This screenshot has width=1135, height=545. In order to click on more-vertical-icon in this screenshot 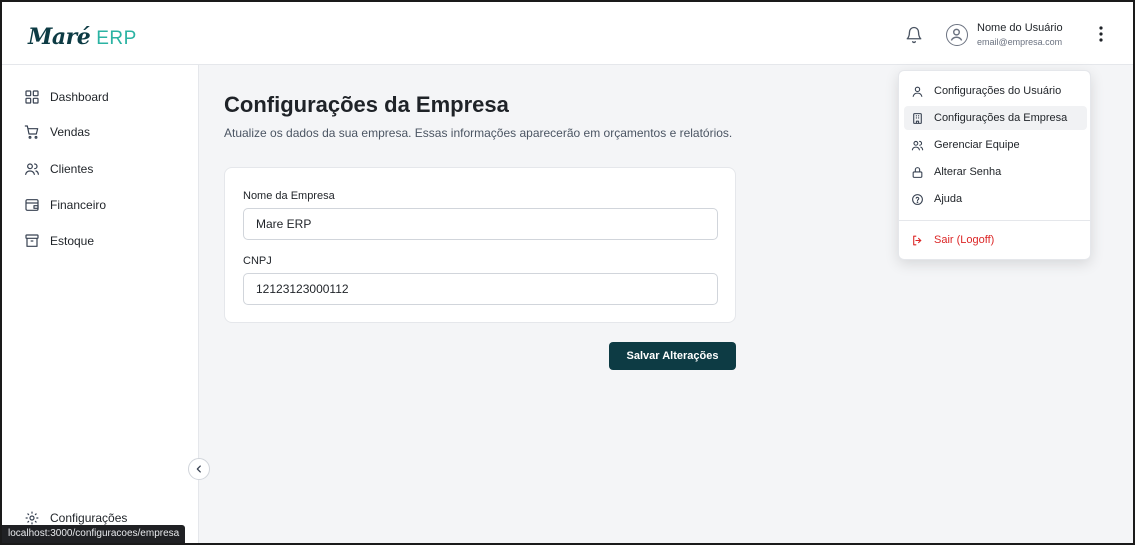, I will do `click(1101, 34)`.